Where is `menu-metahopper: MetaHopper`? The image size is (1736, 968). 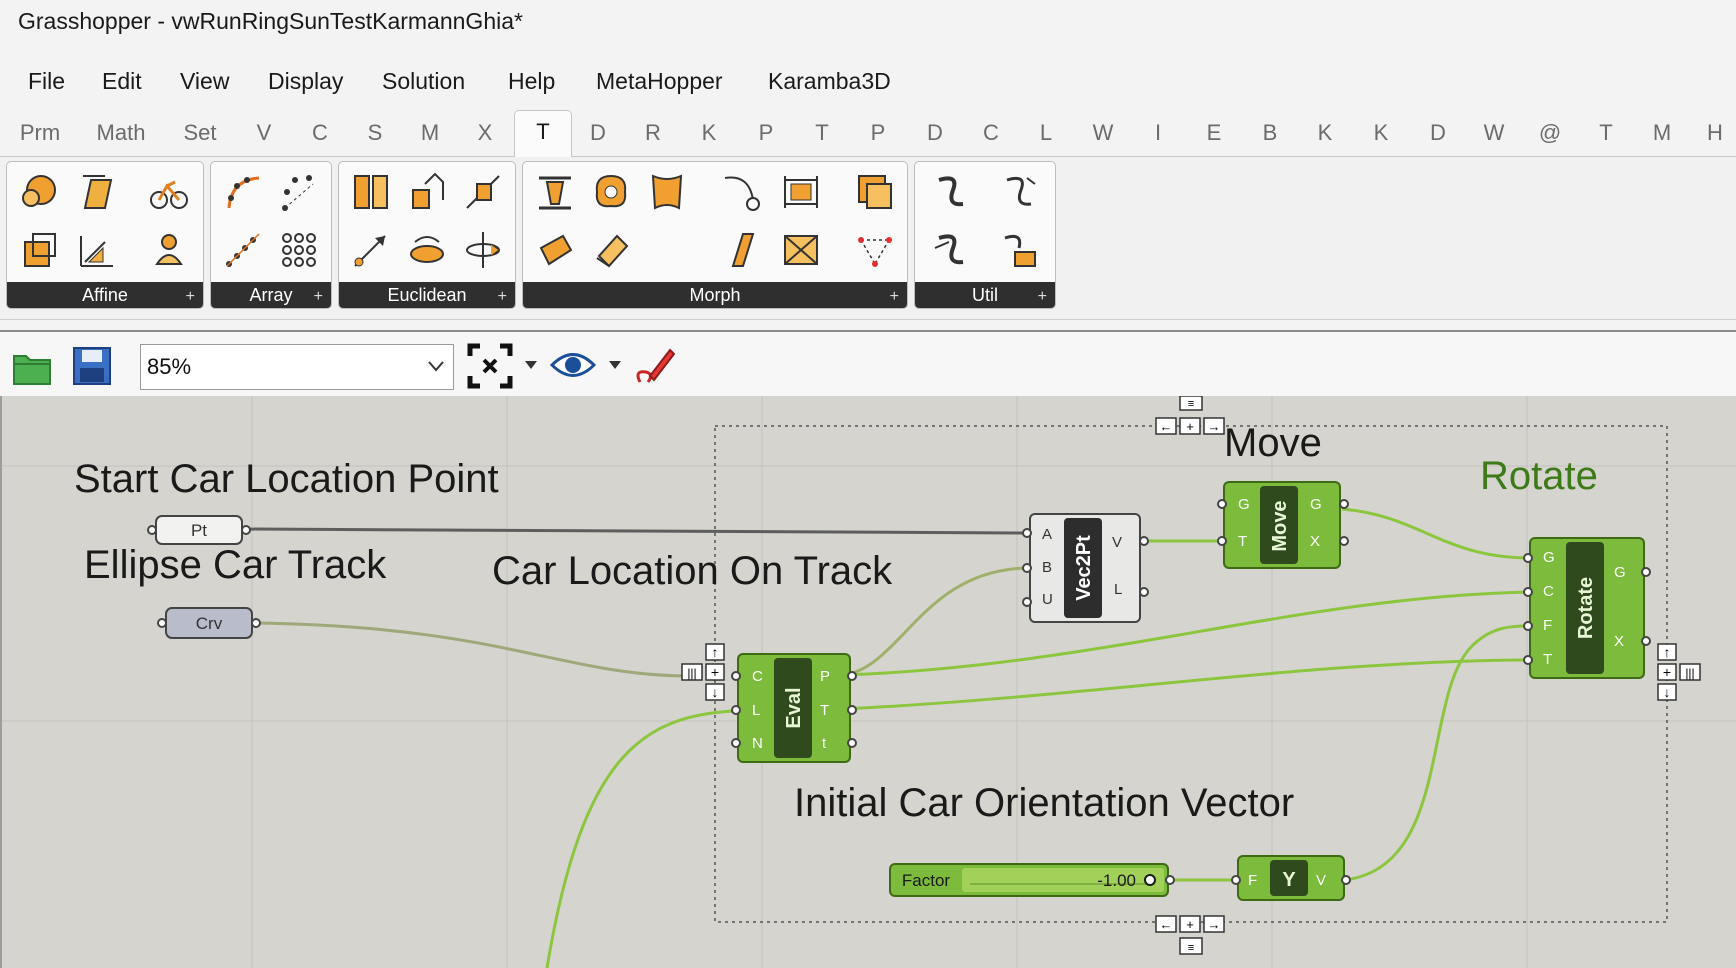 menu-metahopper: MetaHopper is located at coordinates (659, 81).